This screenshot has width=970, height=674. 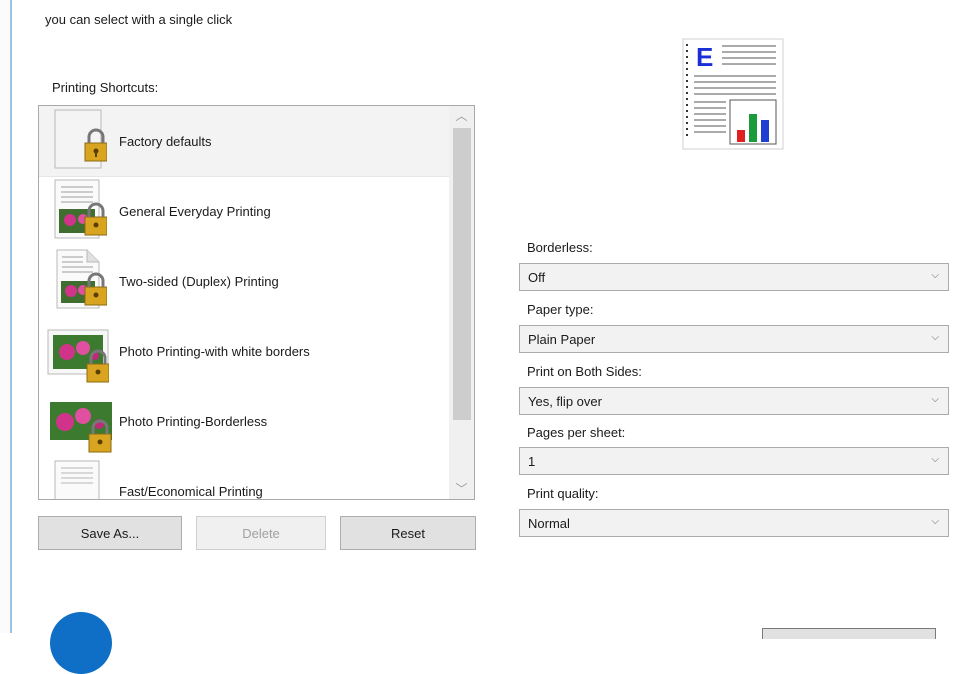 I want to click on blank-page-lock-icon, so click(x=80, y=139).